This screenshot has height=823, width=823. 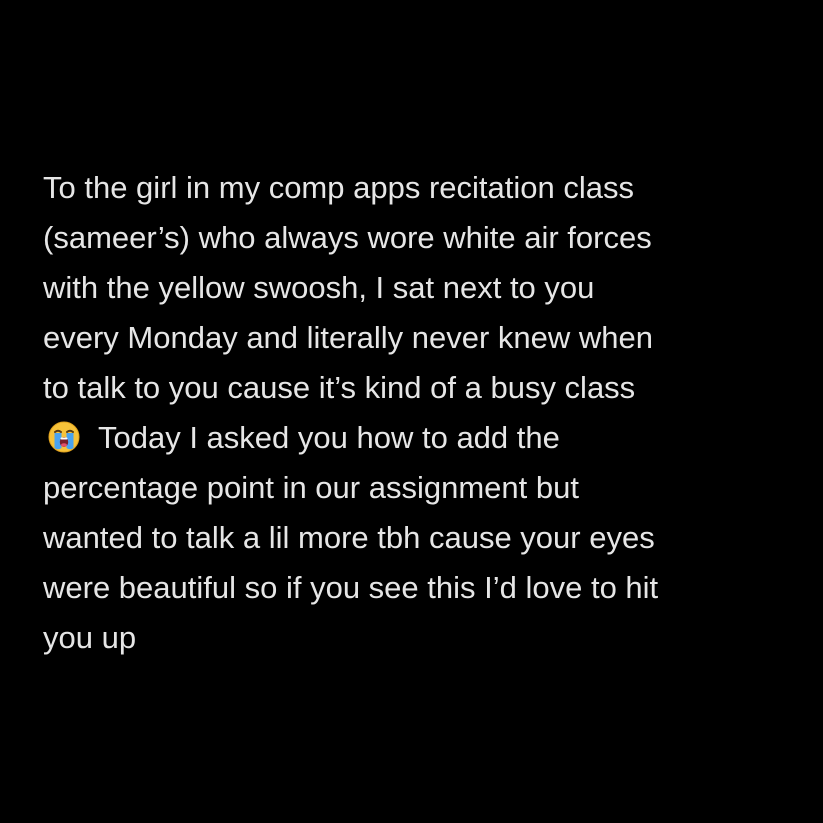 What do you see at coordinates (64, 437) in the screenshot?
I see `loudly-crying-face-icon` at bounding box center [64, 437].